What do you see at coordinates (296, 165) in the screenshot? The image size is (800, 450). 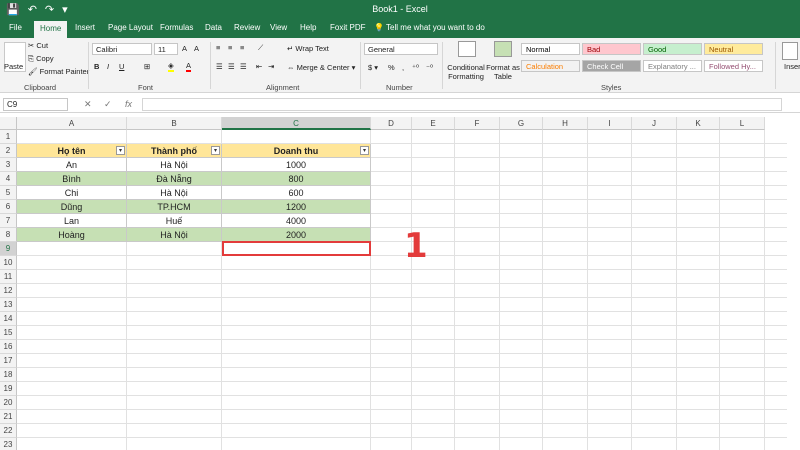 I see `table-cell: 1000` at bounding box center [296, 165].